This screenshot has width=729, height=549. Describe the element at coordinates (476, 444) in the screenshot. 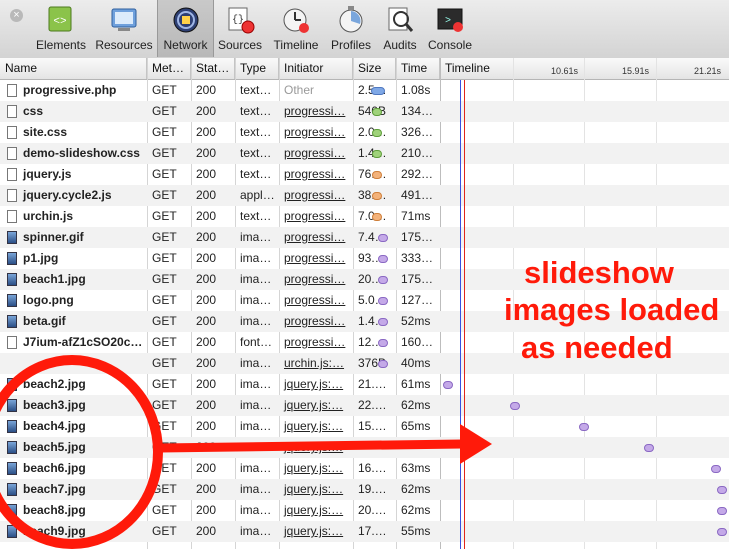

I see `annotation-arrow-head` at that location.